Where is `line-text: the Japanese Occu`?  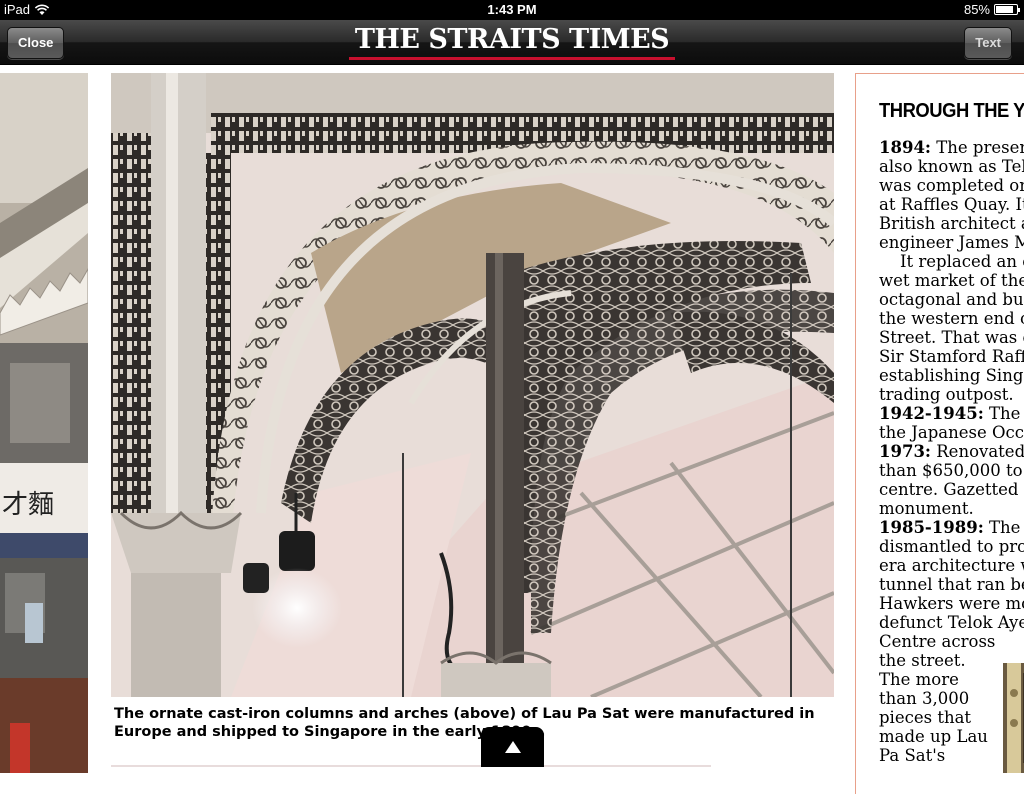
line-text: the Japanese Occu is located at coordinates (951, 432).